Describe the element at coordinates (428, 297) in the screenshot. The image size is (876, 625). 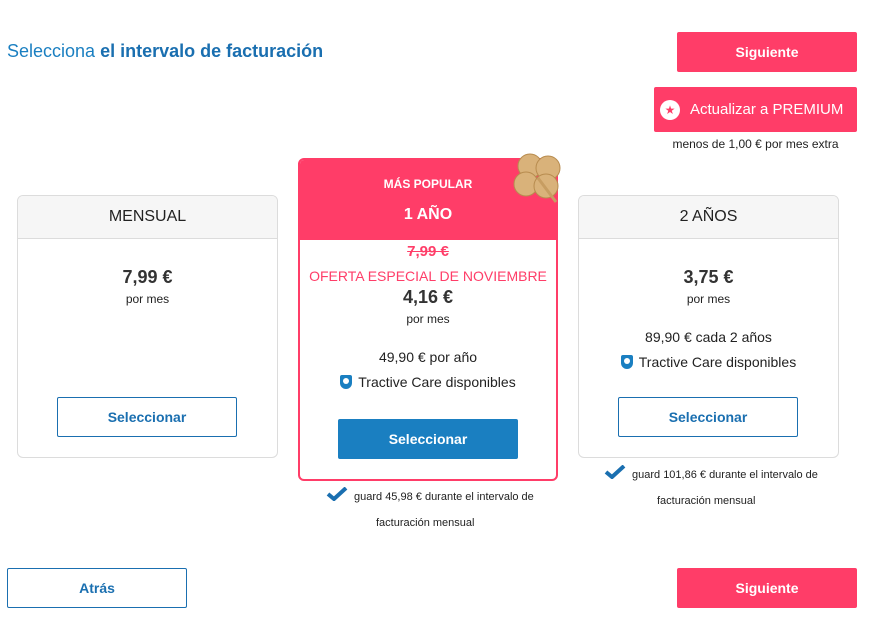
I see `plan-price-yearly: 4,16 €` at that location.